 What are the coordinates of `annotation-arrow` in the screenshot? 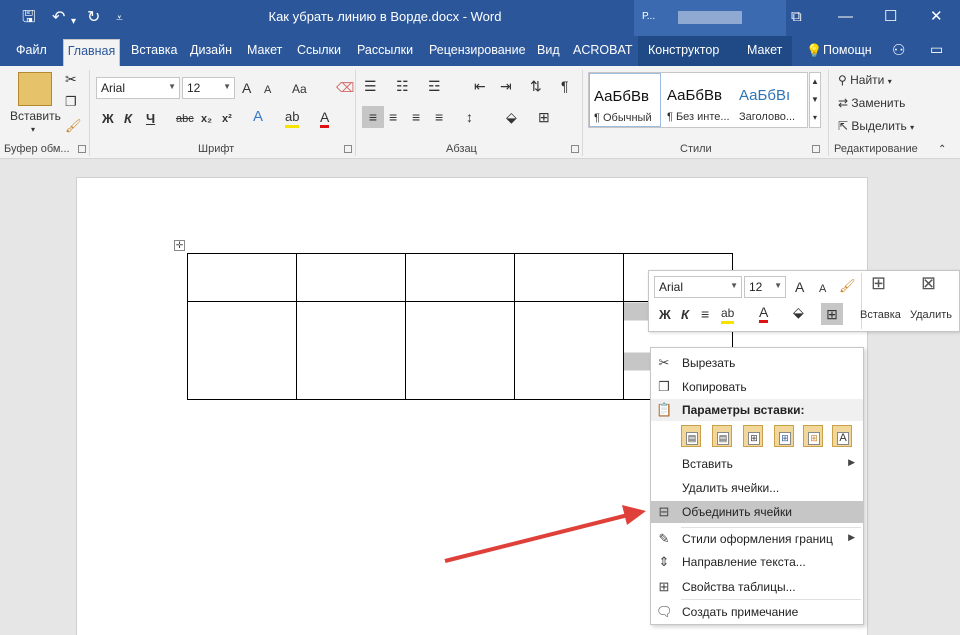 It's located at (545, 534).